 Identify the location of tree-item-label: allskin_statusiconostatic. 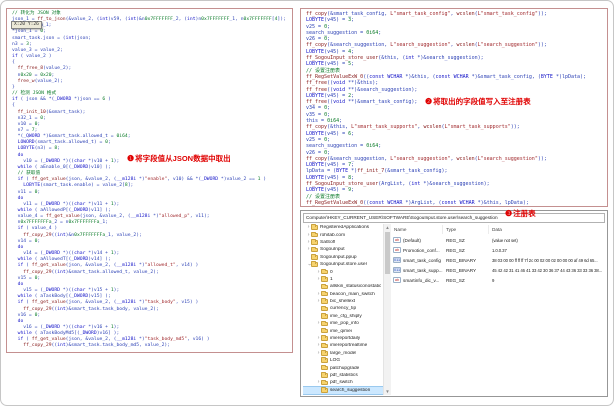
(356, 287).